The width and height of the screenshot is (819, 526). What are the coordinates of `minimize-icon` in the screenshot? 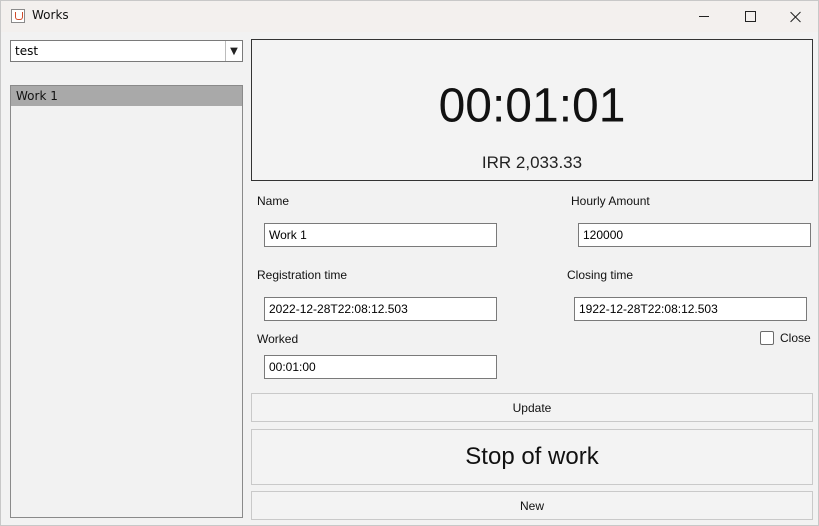 It's located at (704, 16).